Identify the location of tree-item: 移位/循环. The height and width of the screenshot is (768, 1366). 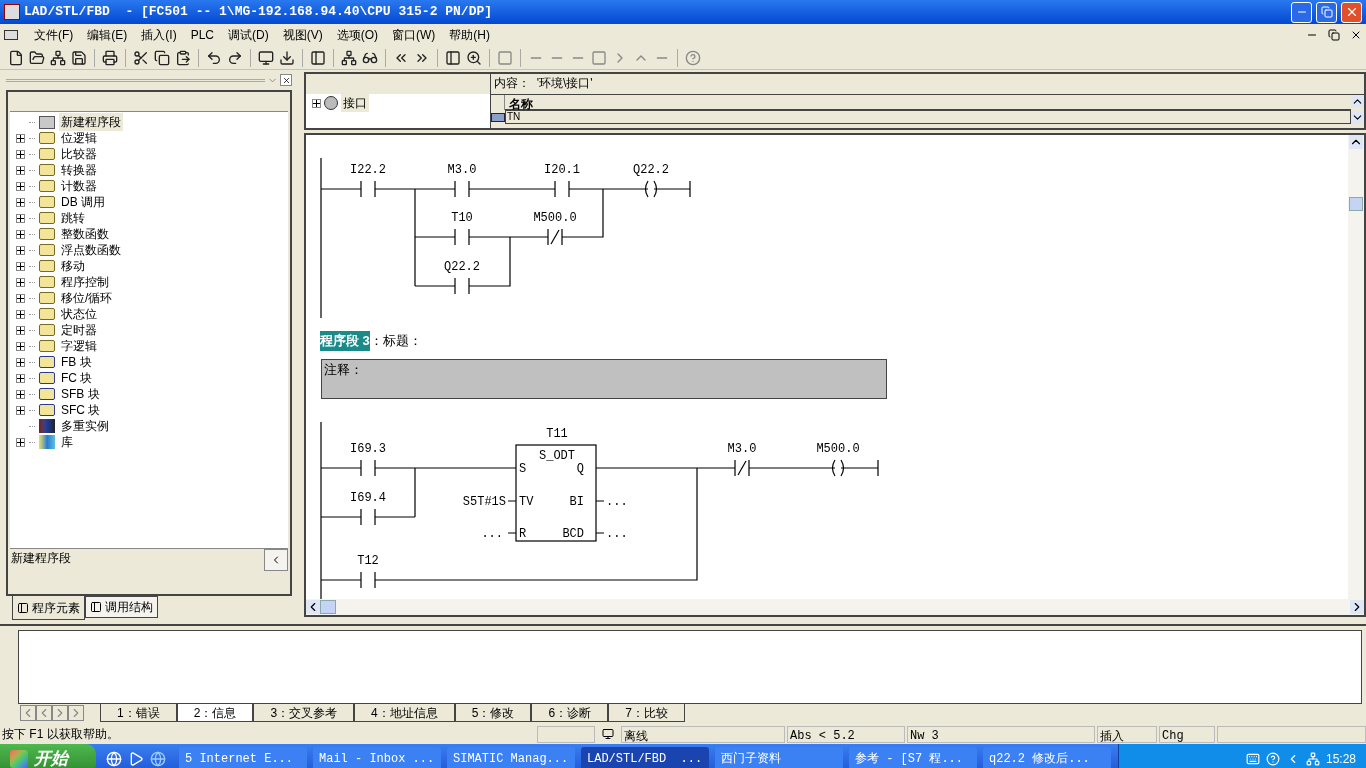
(87, 298).